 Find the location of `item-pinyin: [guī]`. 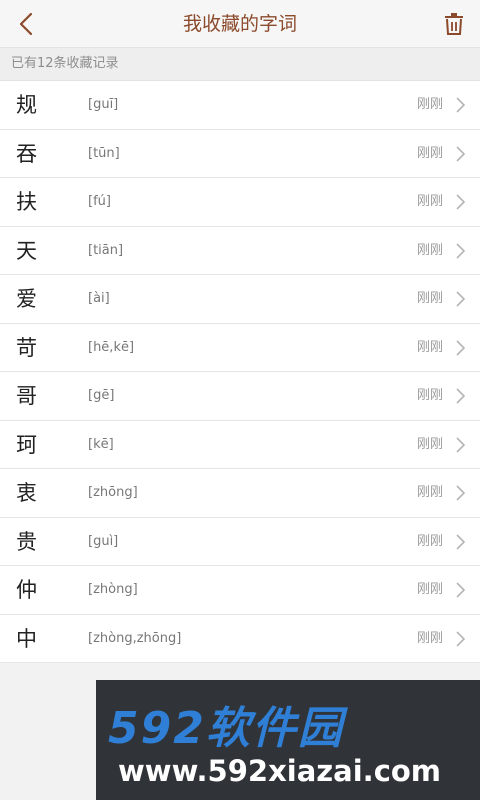

item-pinyin: [guī] is located at coordinates (103, 104).